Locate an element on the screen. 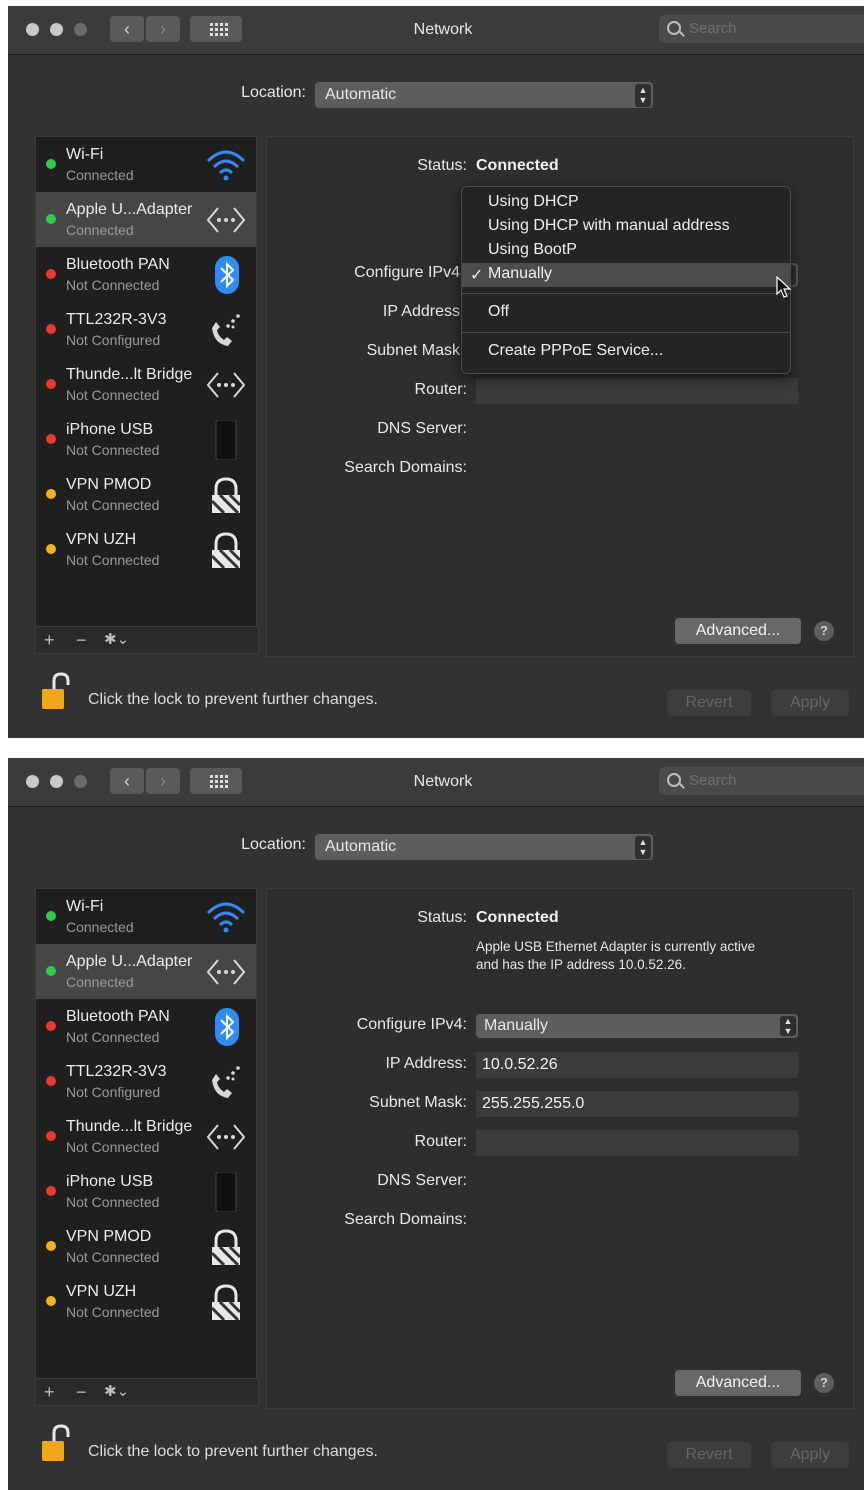 The image size is (864, 1490). service-name: VPN UZH is located at coordinates (101, 1291).